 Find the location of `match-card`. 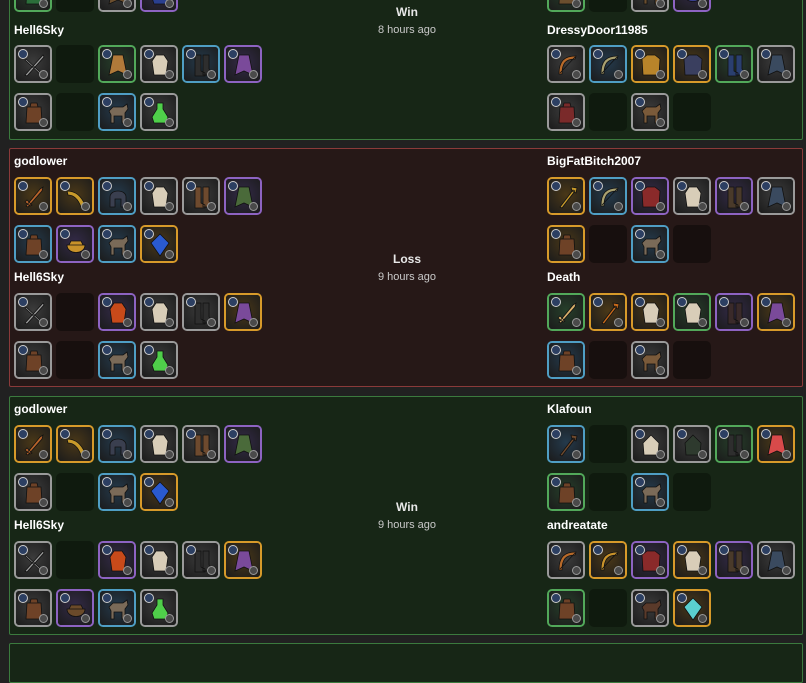

match-card is located at coordinates (406, 663).